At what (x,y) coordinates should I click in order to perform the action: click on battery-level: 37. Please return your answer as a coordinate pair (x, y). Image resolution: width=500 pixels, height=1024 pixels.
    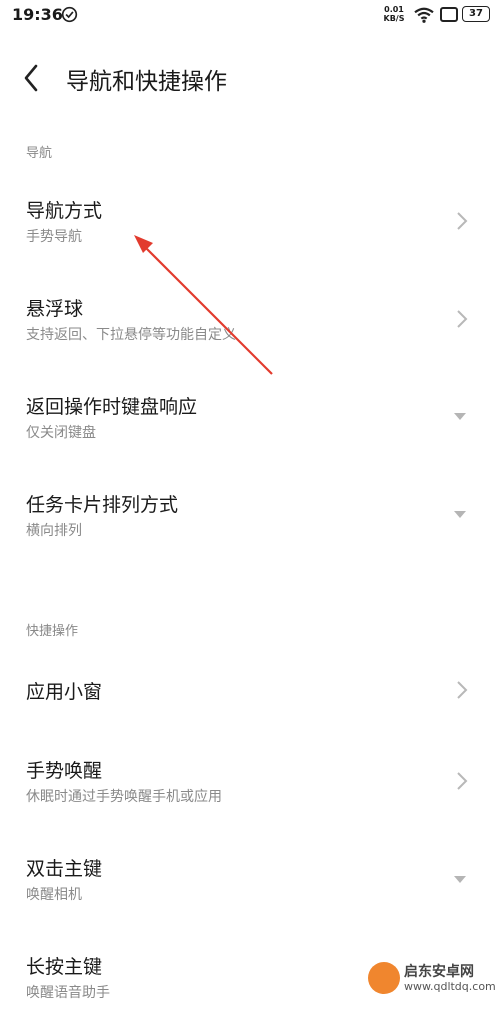
    Looking at the image, I should click on (476, 13).